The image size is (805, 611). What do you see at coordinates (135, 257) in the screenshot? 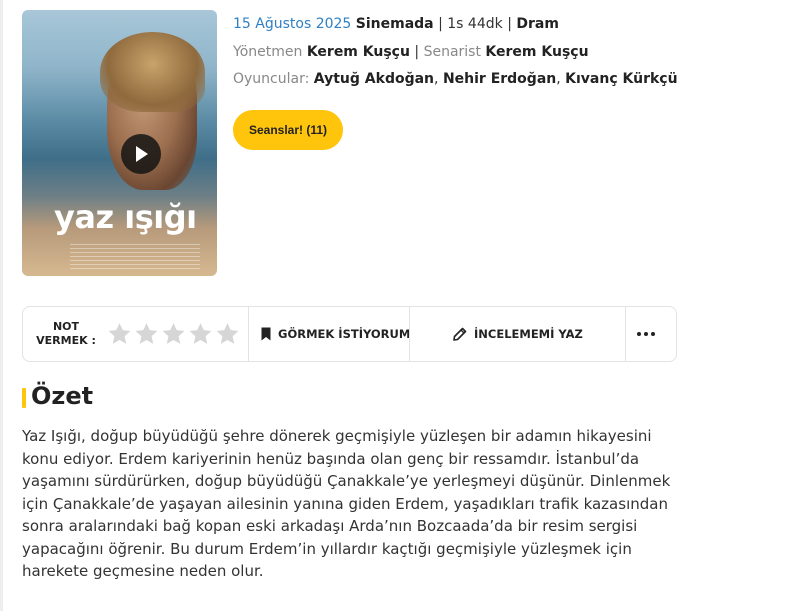
I see `poster-credits-block` at bounding box center [135, 257].